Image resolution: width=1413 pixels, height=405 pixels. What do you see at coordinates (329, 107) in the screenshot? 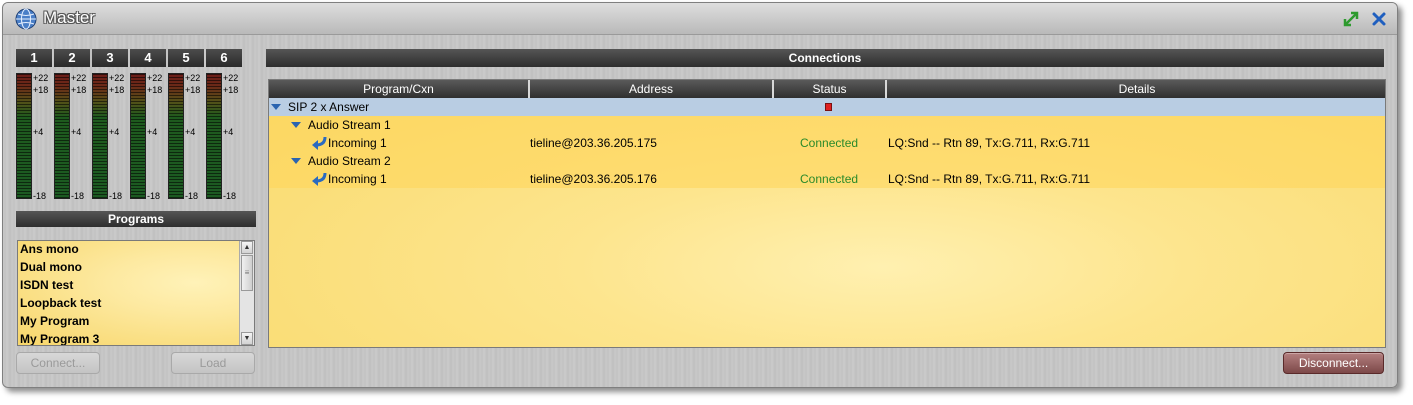
I see `program-name: SIP 2 x Answer` at bounding box center [329, 107].